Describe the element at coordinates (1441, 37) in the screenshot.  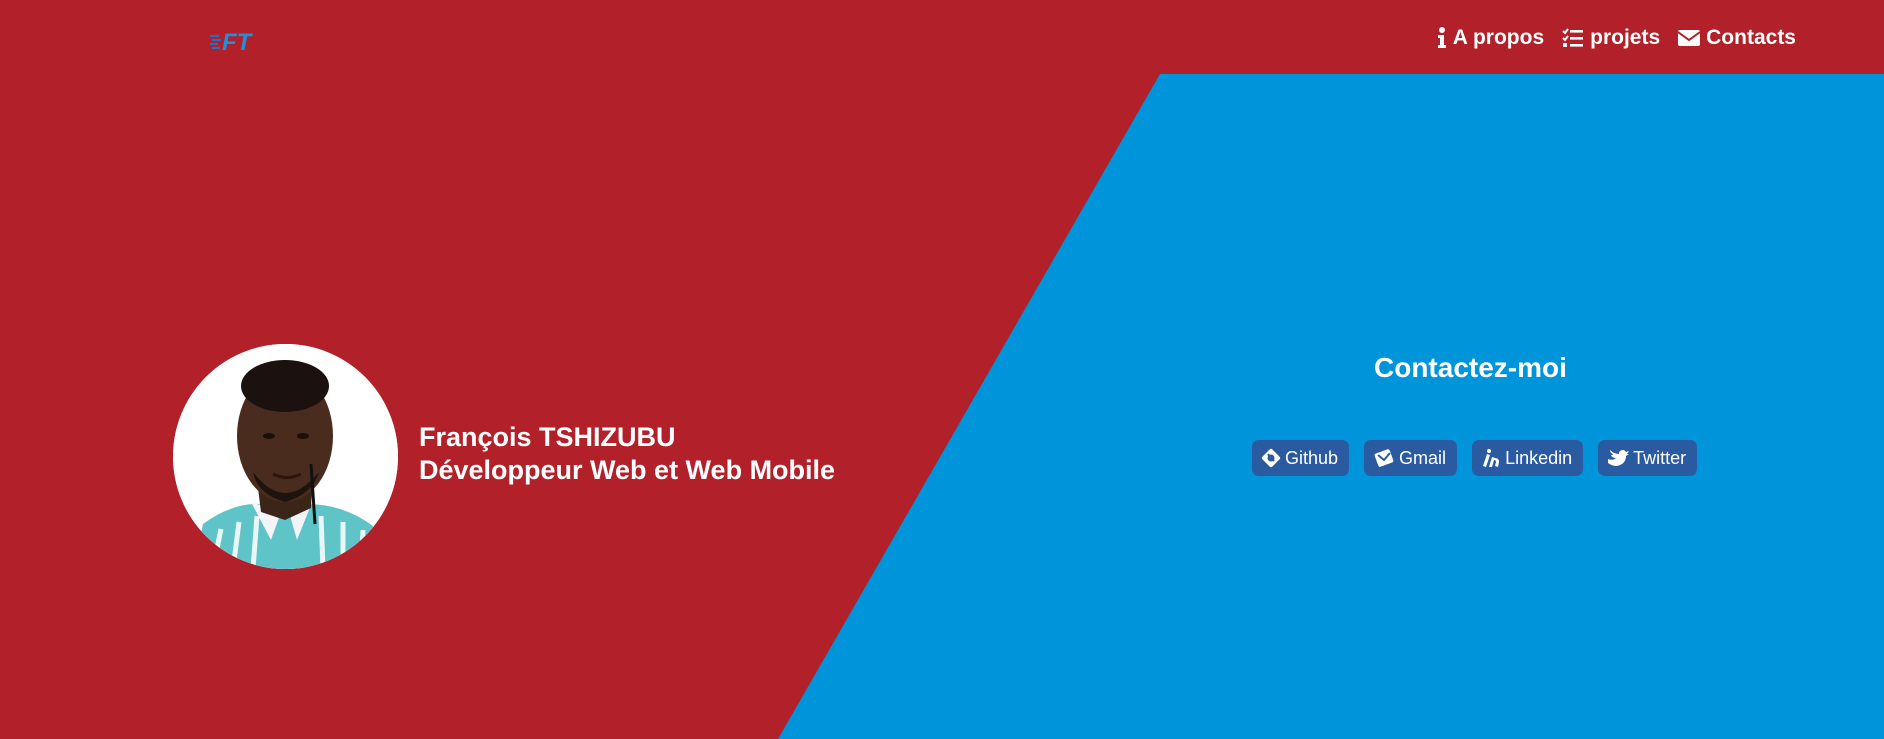
I see `info-icon` at that location.